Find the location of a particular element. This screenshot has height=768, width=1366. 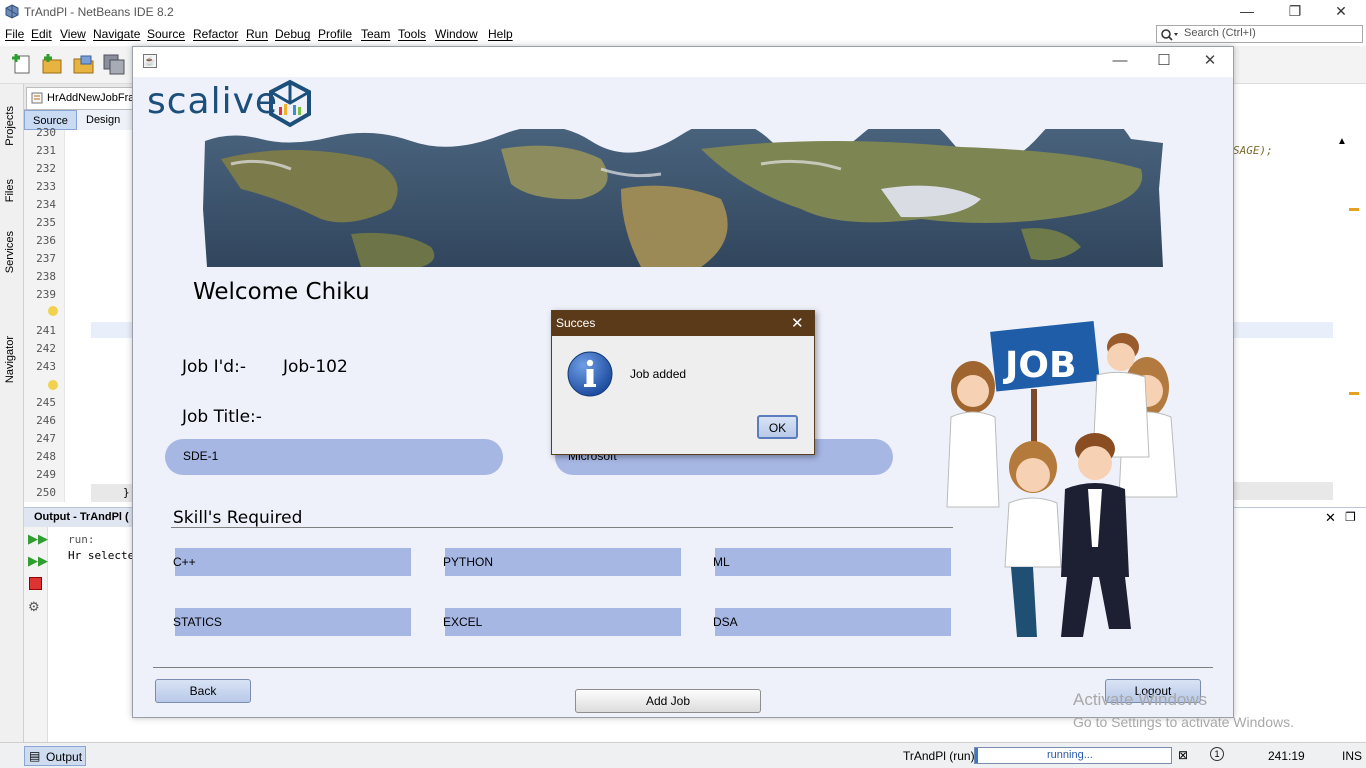

activation-watermark-subtitle: Go to Settings to activate Windows. is located at coordinates (1183, 722).